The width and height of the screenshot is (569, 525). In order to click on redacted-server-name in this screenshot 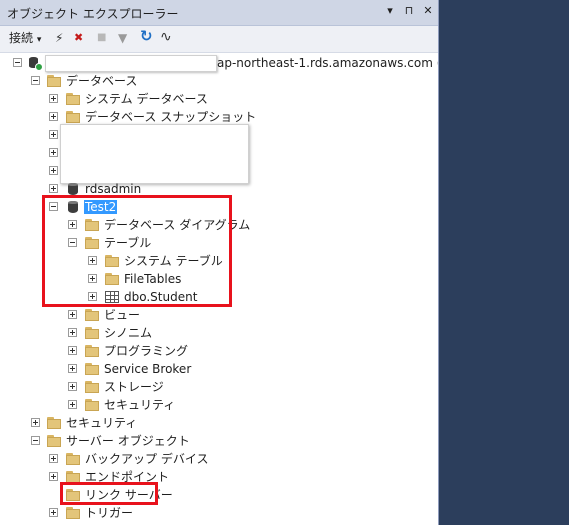, I will do `click(131, 63)`.